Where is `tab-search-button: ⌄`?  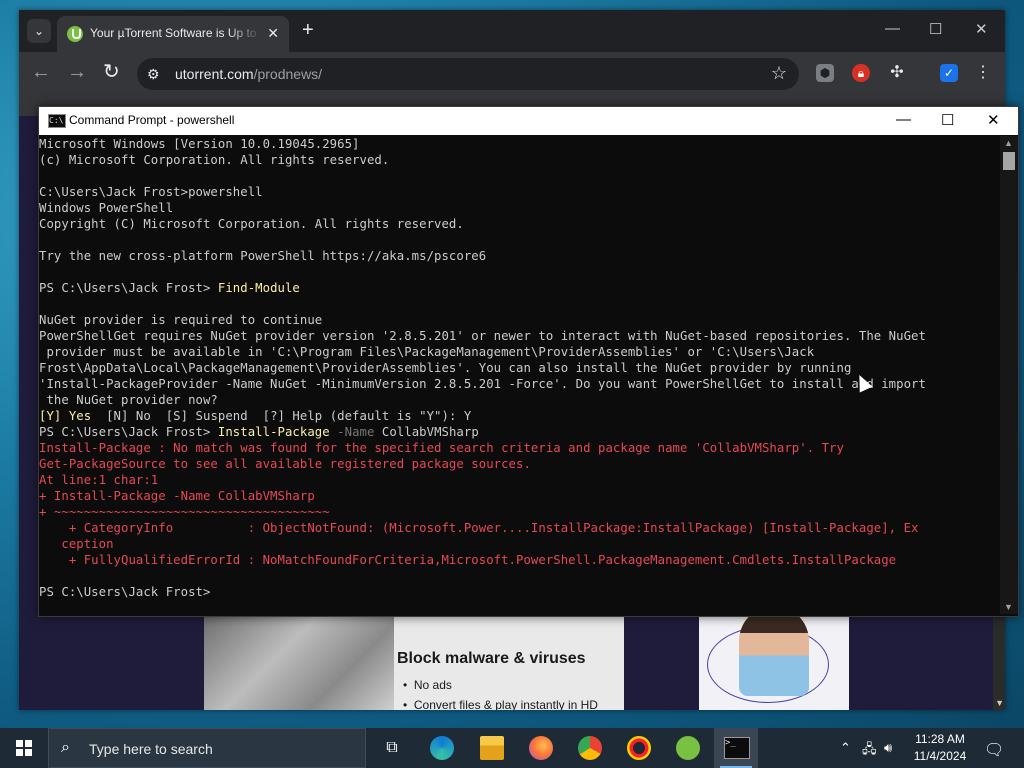 tab-search-button: ⌄ is located at coordinates (39, 31).